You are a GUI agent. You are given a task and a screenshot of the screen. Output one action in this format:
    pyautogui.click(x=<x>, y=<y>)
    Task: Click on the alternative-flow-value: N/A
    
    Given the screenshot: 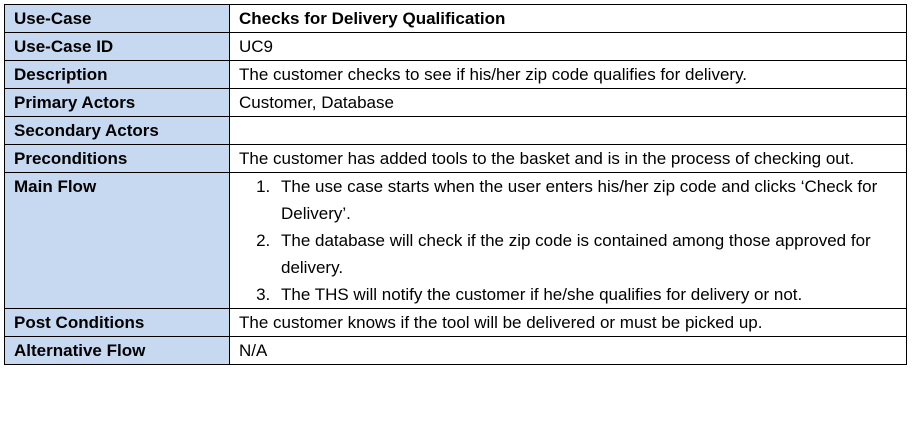 What is the action you would take?
    pyautogui.click(x=568, y=350)
    